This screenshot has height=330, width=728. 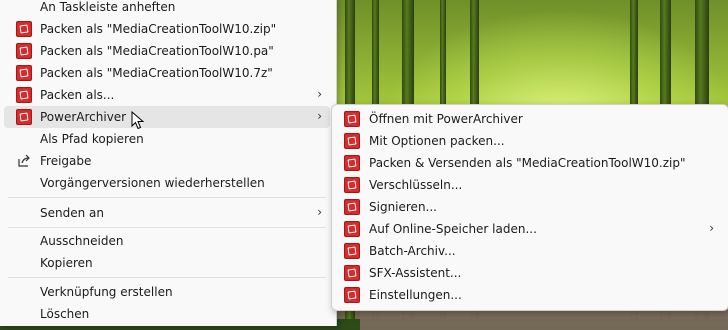 I want to click on menu-item-label: Packen als "MediaCreationToolW10.7z", so click(x=156, y=73).